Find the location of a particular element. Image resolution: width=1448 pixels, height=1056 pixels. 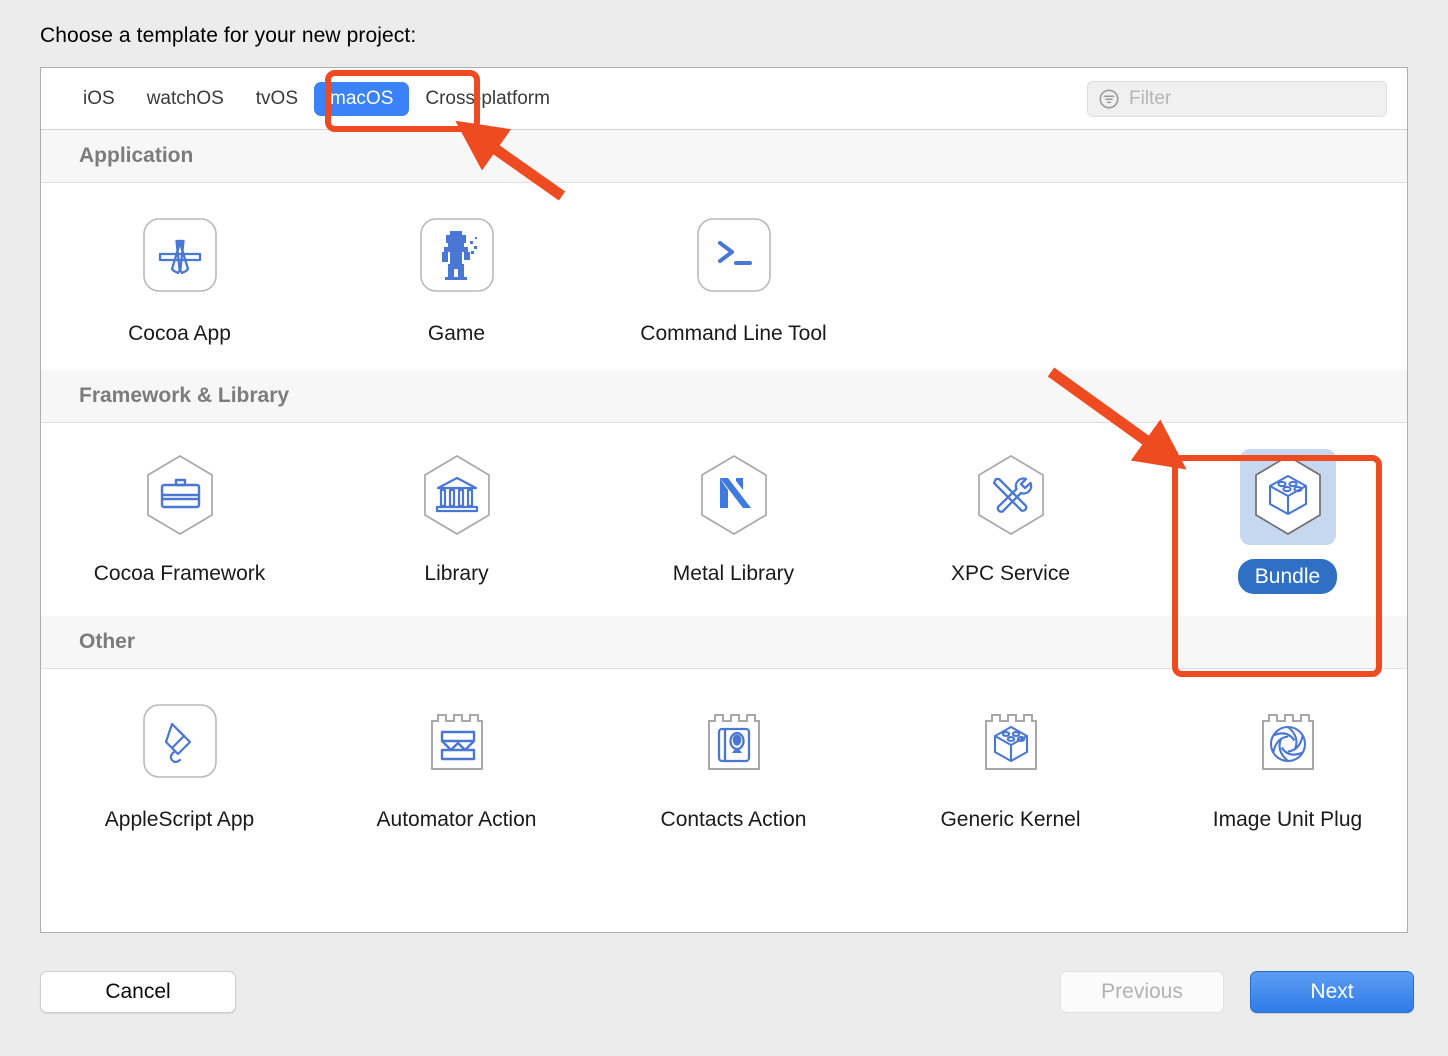

template-item-game: Game is located at coordinates (456, 278).